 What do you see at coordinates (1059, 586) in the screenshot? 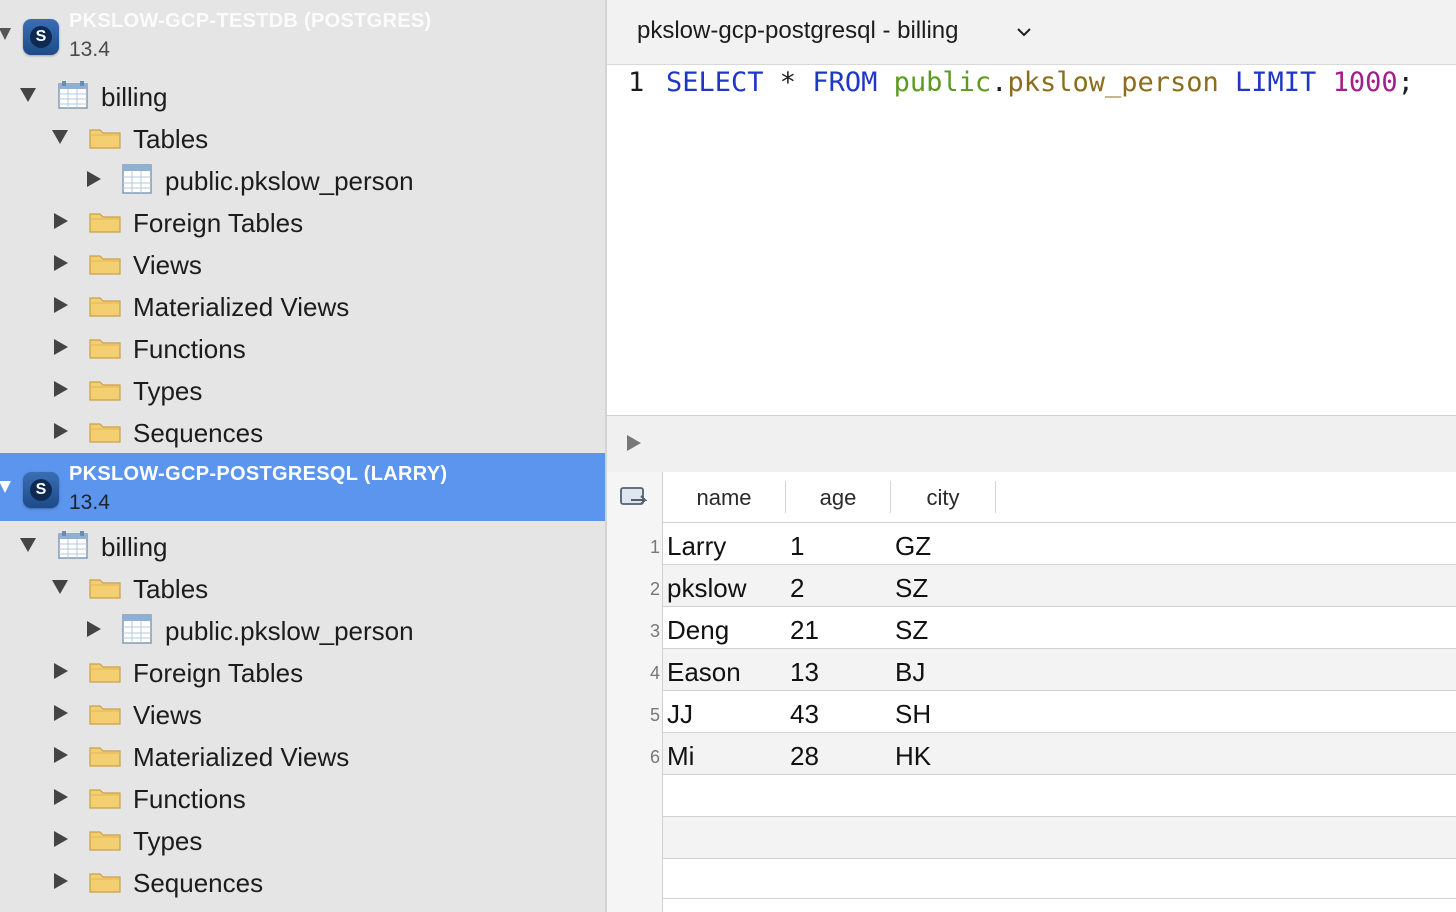
I see `table-row: pkslow 2 SZ` at bounding box center [1059, 586].